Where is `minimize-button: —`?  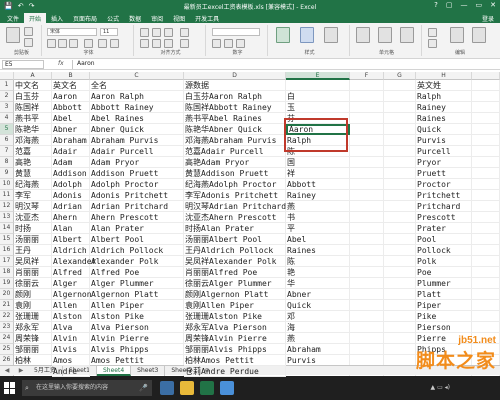 minimize-button: — is located at coordinates (464, 5).